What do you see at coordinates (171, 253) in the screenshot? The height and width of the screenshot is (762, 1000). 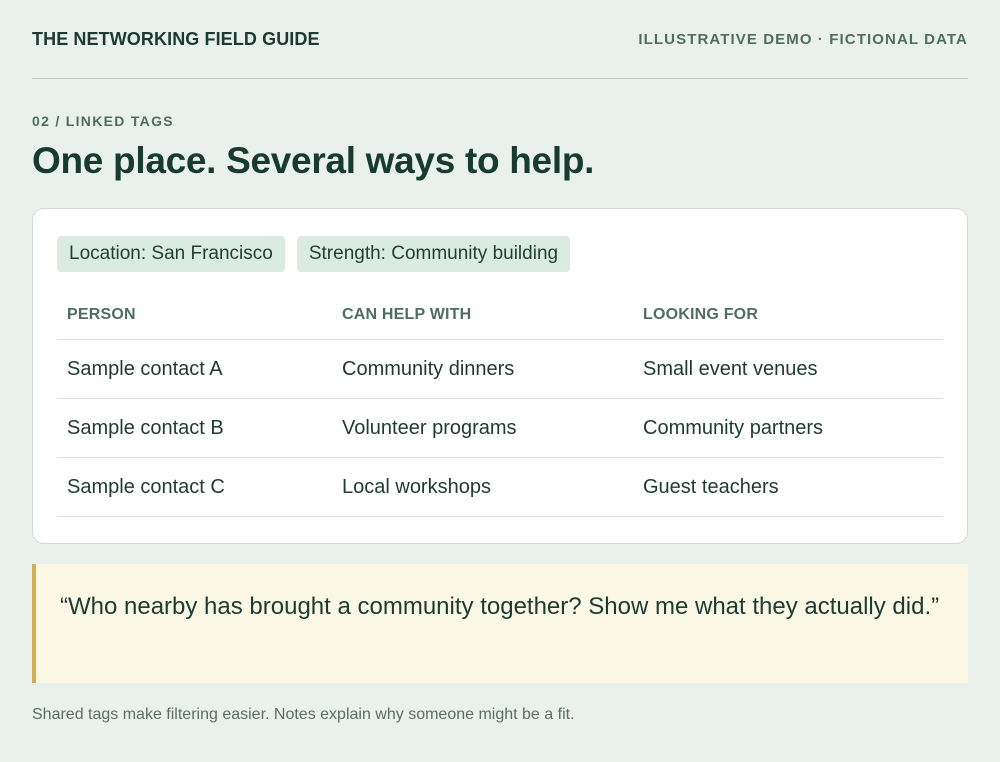 I see `tag-location: Location: San Francisco` at bounding box center [171, 253].